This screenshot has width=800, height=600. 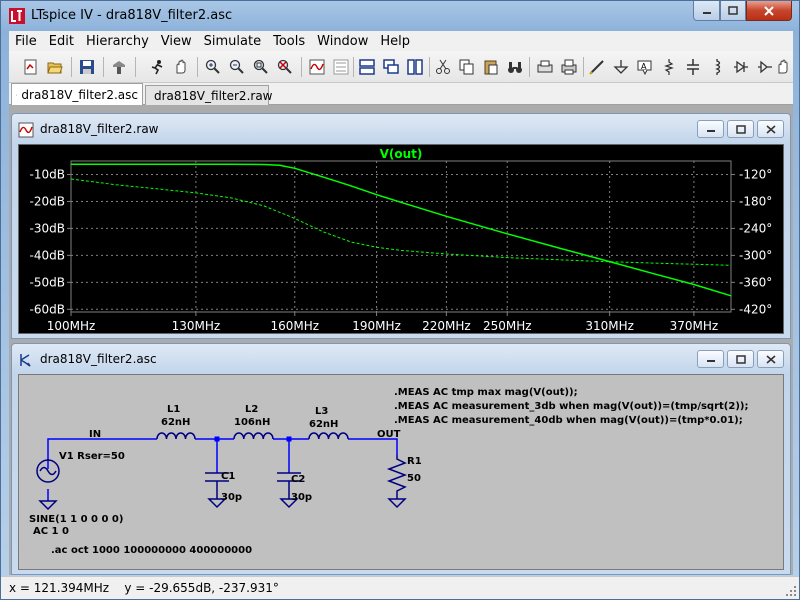 I want to click on tab-label: dra818V_filter2.raw, so click(x=213, y=95).